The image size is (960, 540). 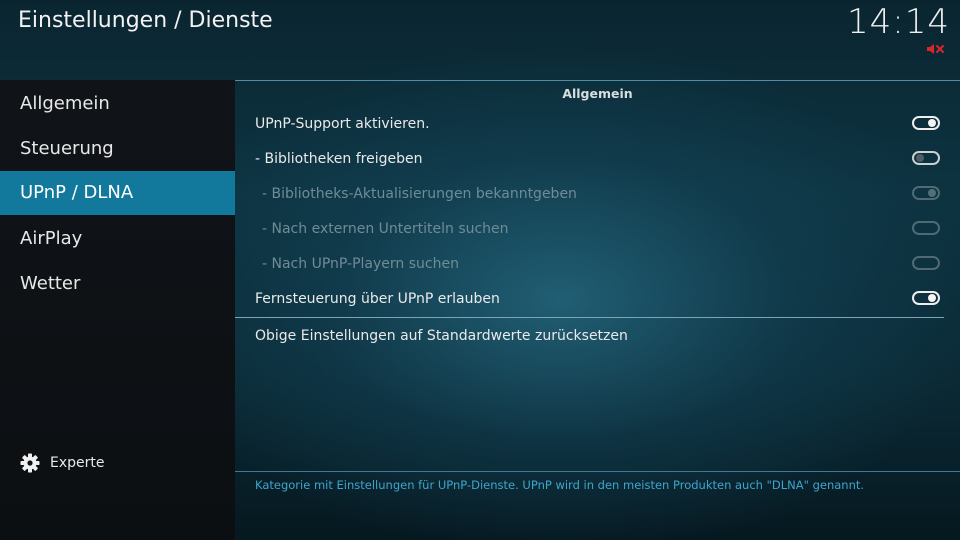 I want to click on setting-share-libraries: - Bibliotheken freigeben, so click(x=598, y=159).